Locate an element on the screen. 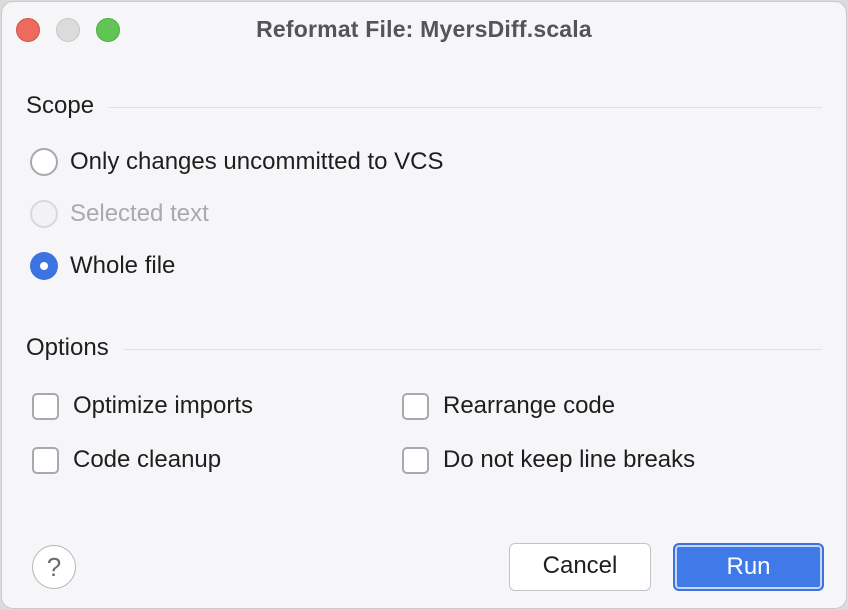 The width and height of the screenshot is (848, 610). options-section-header: Options is located at coordinates (424, 348).